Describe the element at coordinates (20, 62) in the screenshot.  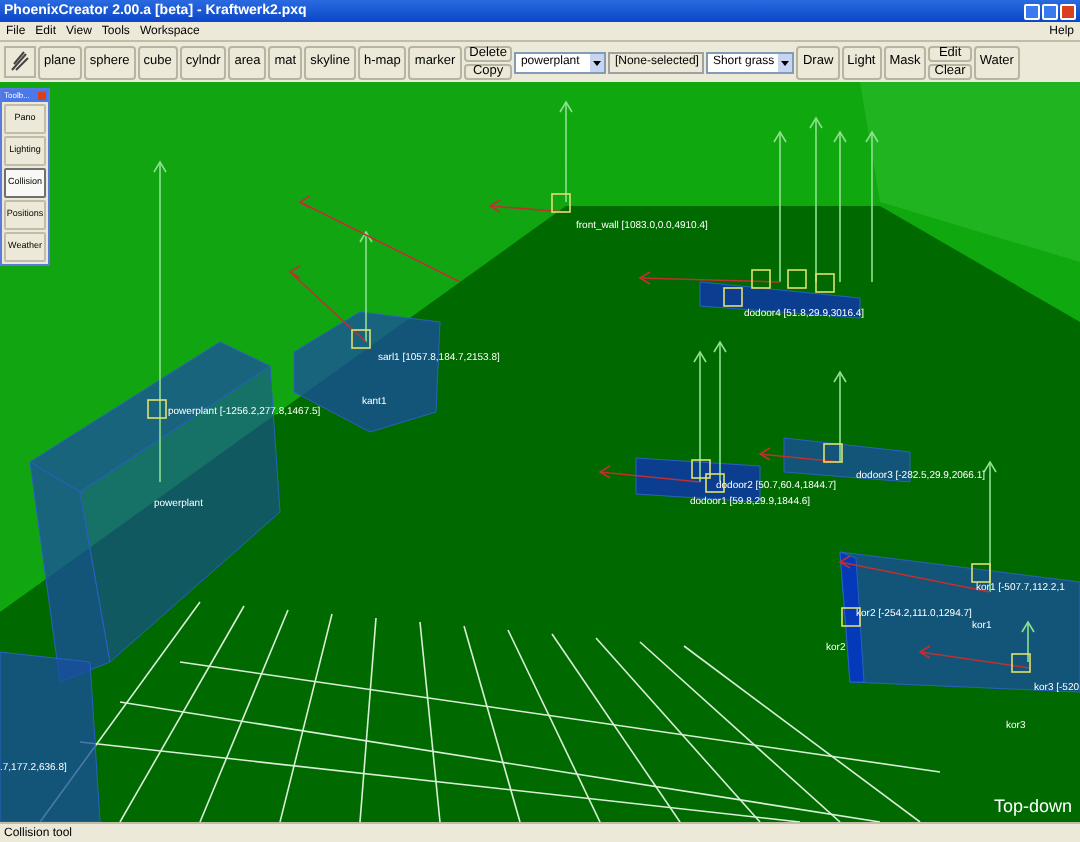
I see `brush-tool-icon` at that location.